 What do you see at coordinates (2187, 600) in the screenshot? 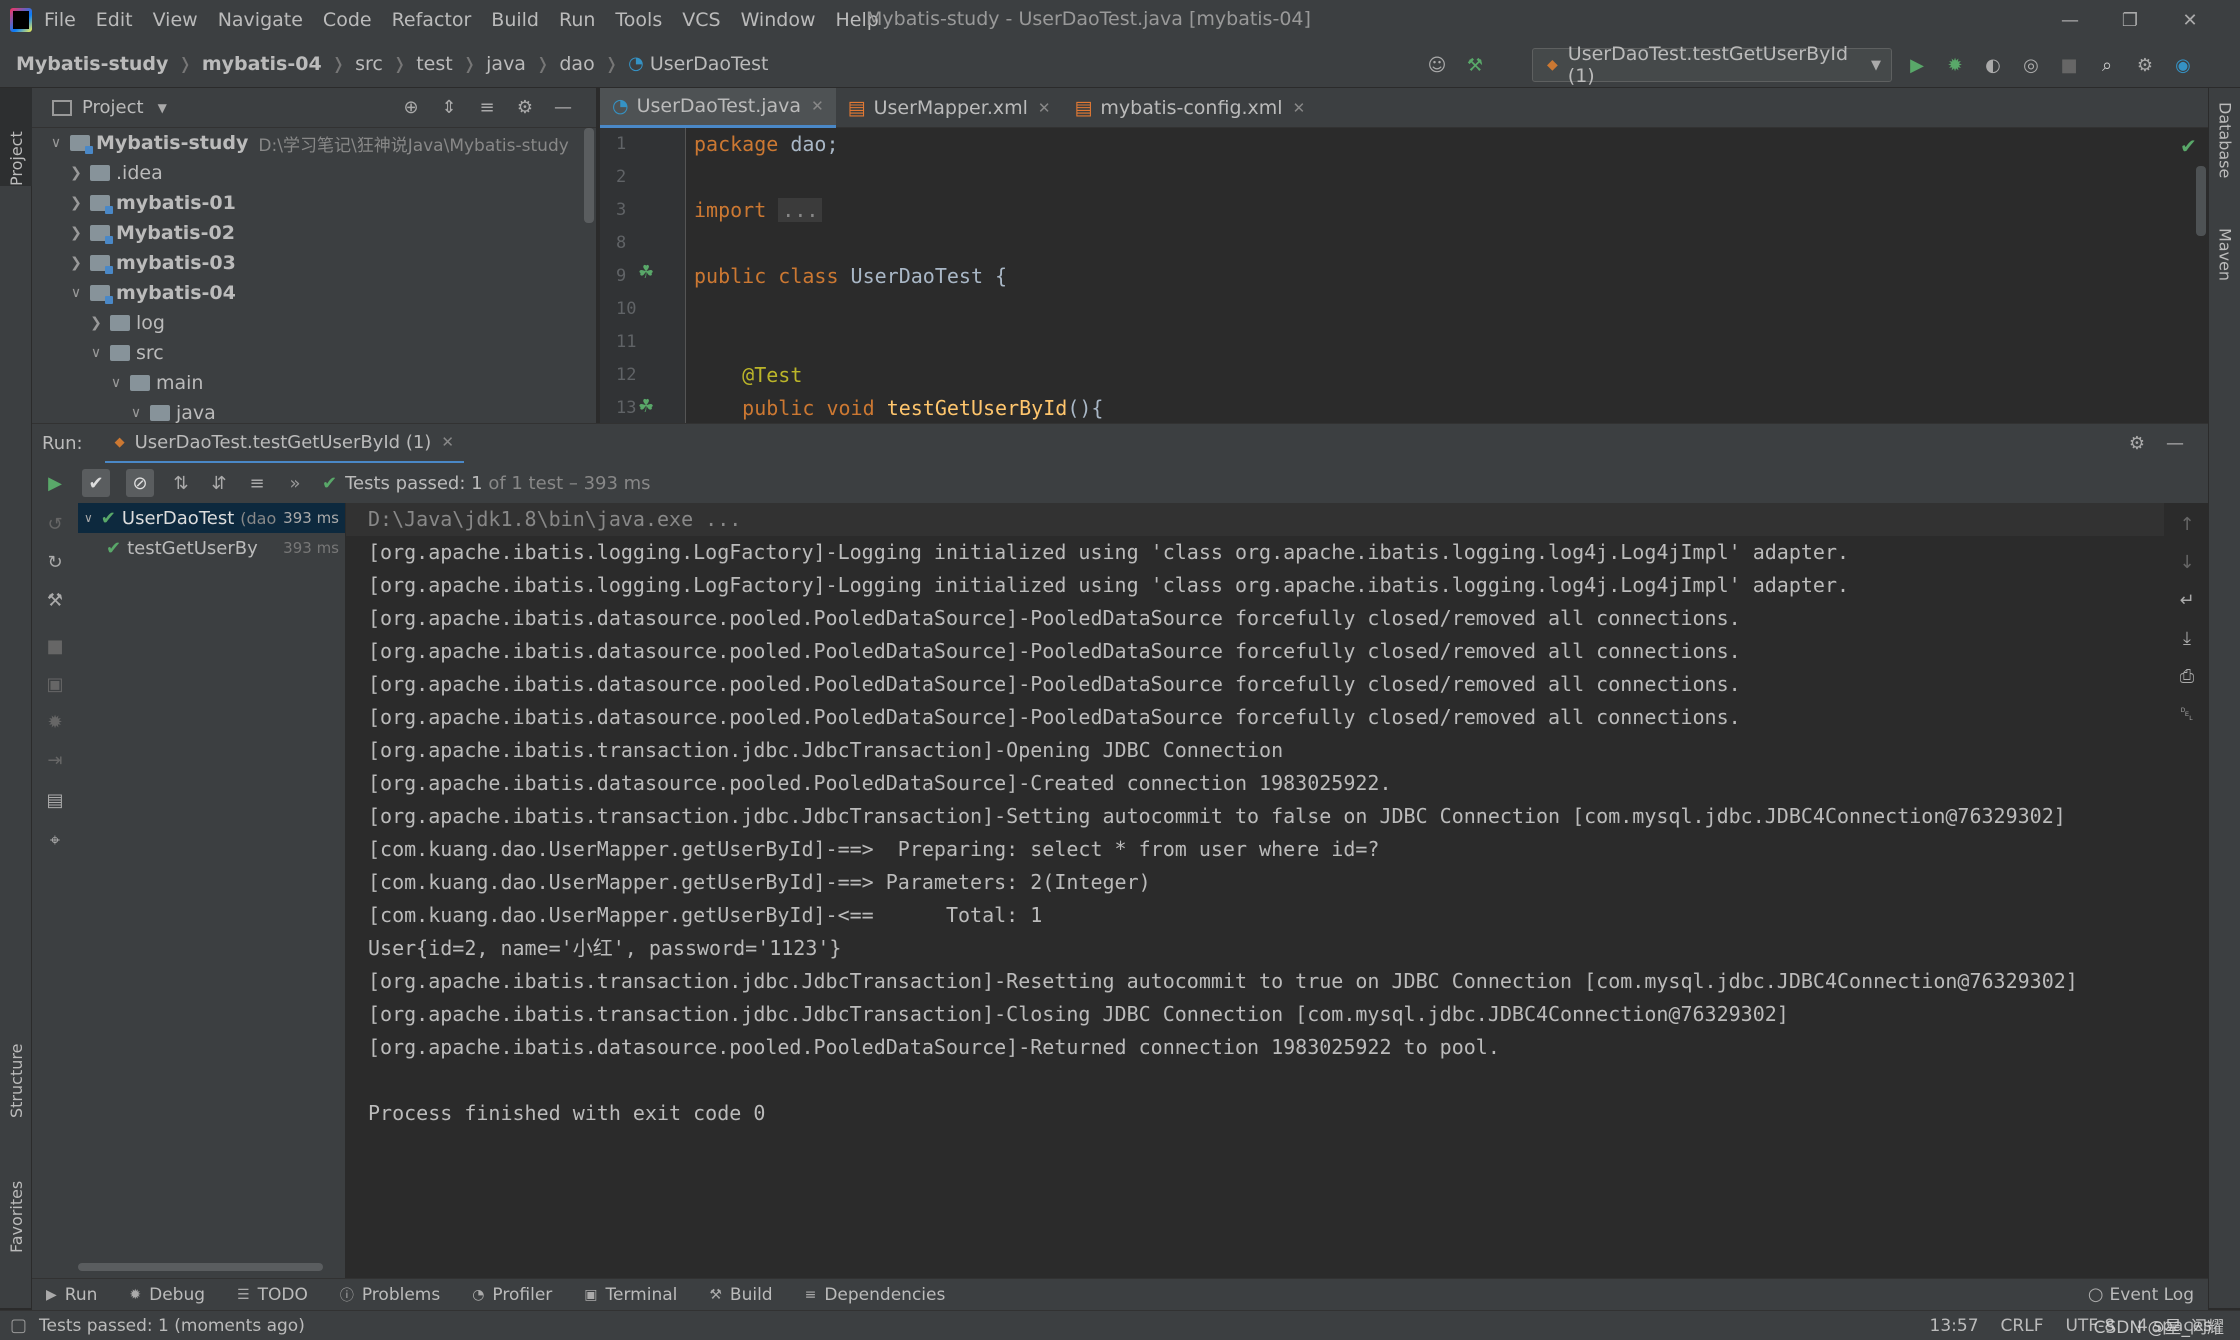
I see `soft-wrap-icon: ↵` at bounding box center [2187, 600].